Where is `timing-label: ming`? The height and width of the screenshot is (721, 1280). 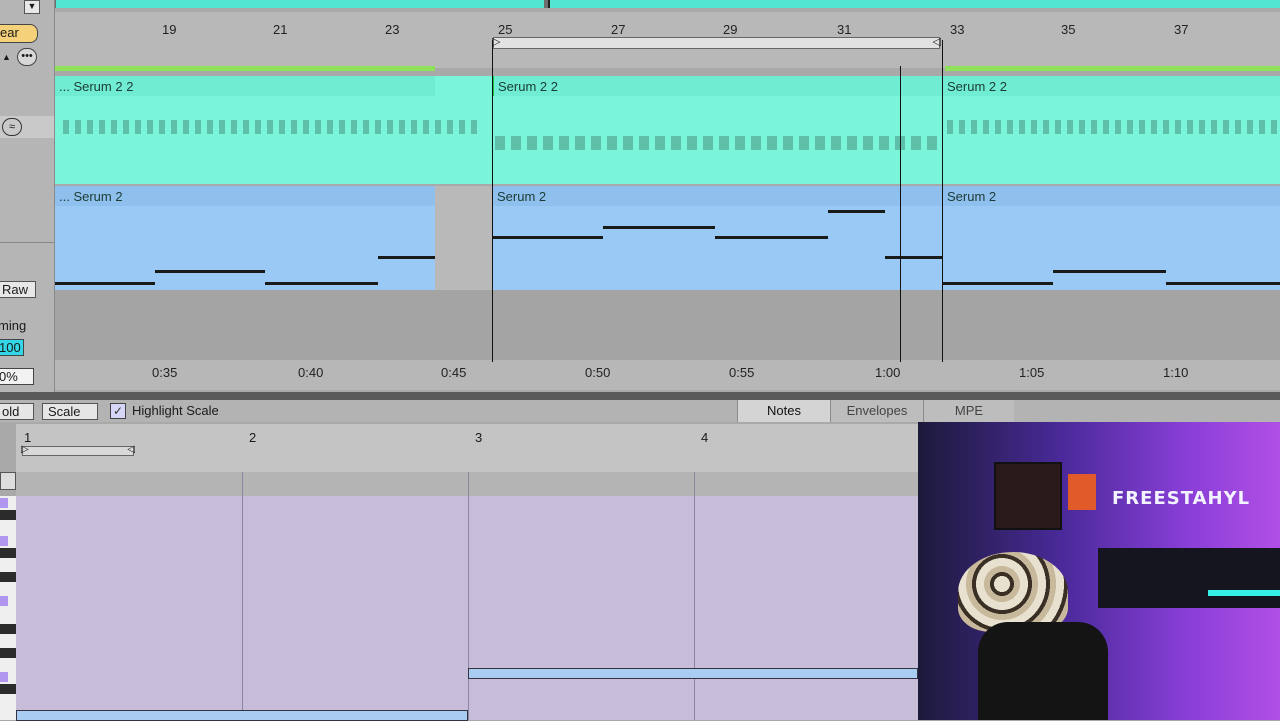
timing-label: ming is located at coordinates (13, 325).